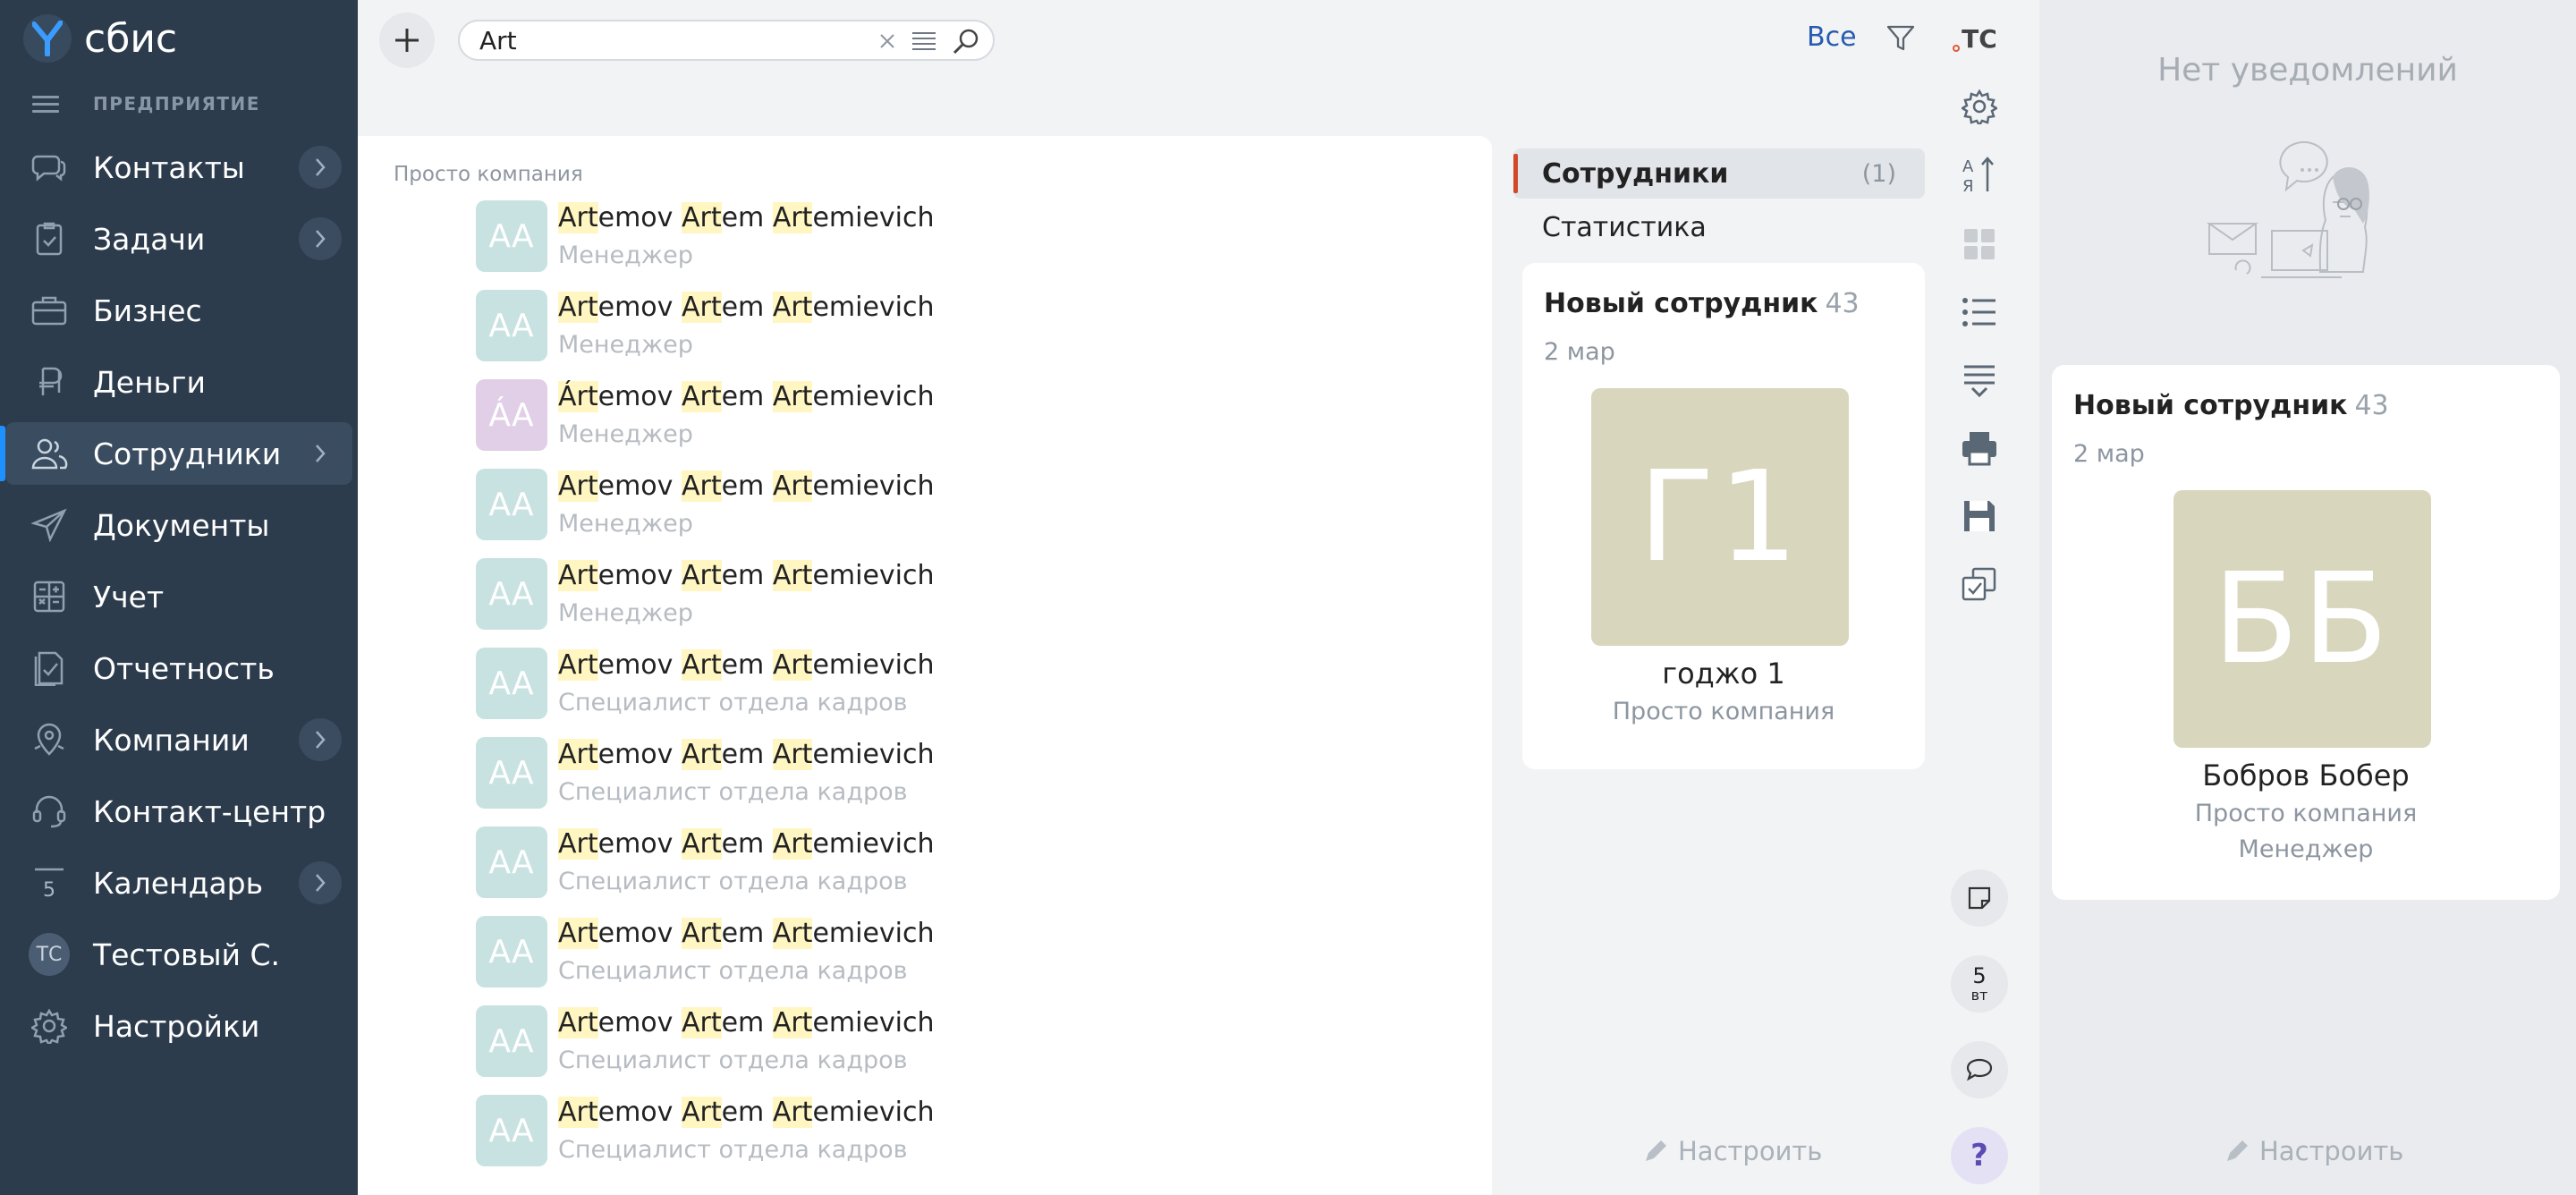 The width and height of the screenshot is (2576, 1195). Describe the element at coordinates (1979, 174) in the screenshot. I see `sort-button: AЯ` at that location.